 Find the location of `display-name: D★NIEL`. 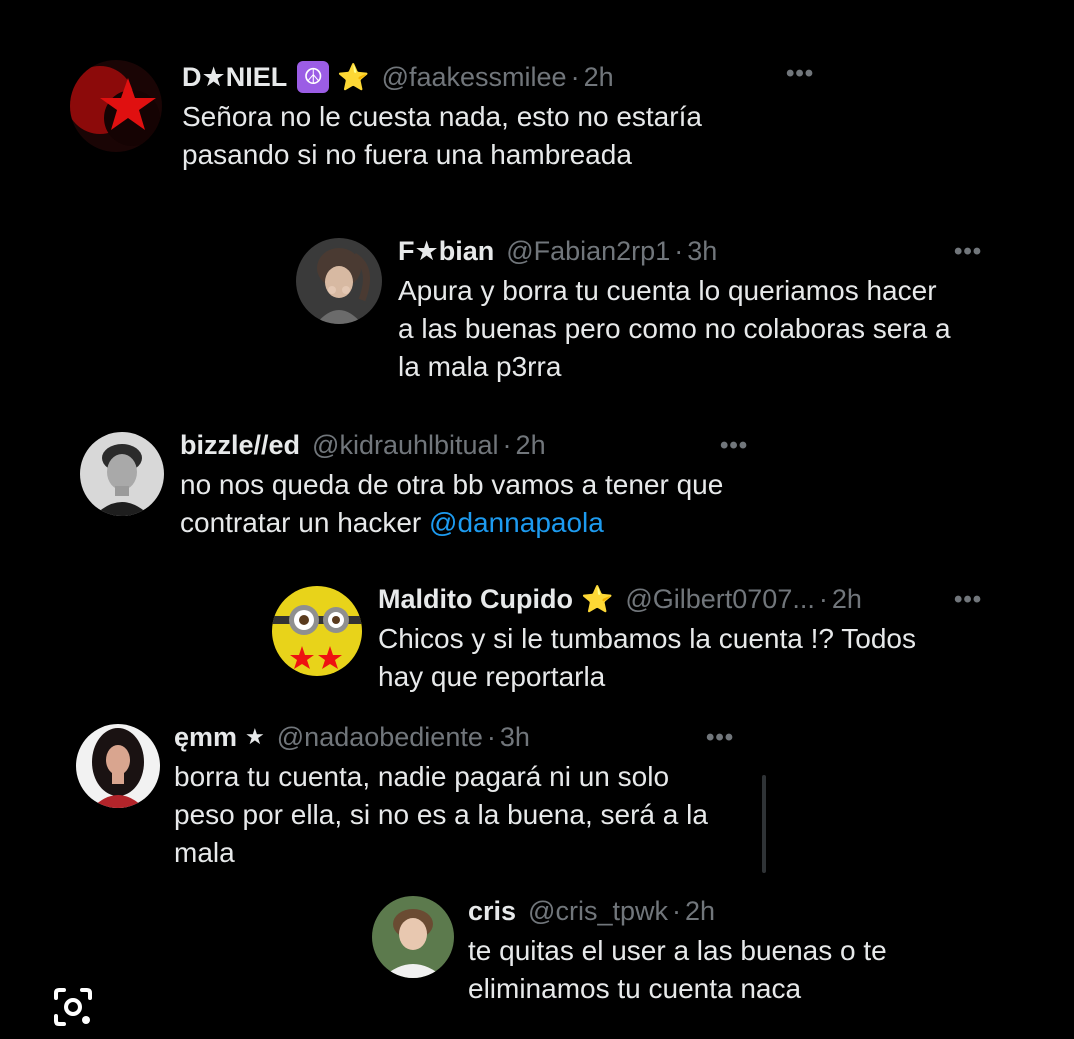

display-name: D★NIEL is located at coordinates (234, 77).